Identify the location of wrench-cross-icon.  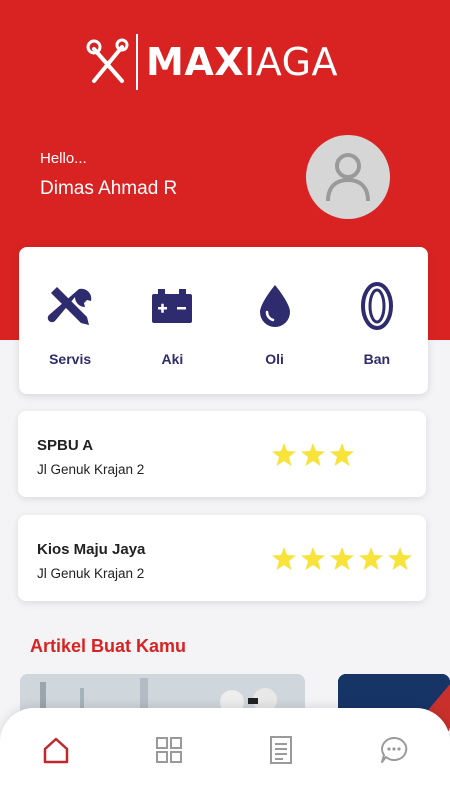
(107, 60).